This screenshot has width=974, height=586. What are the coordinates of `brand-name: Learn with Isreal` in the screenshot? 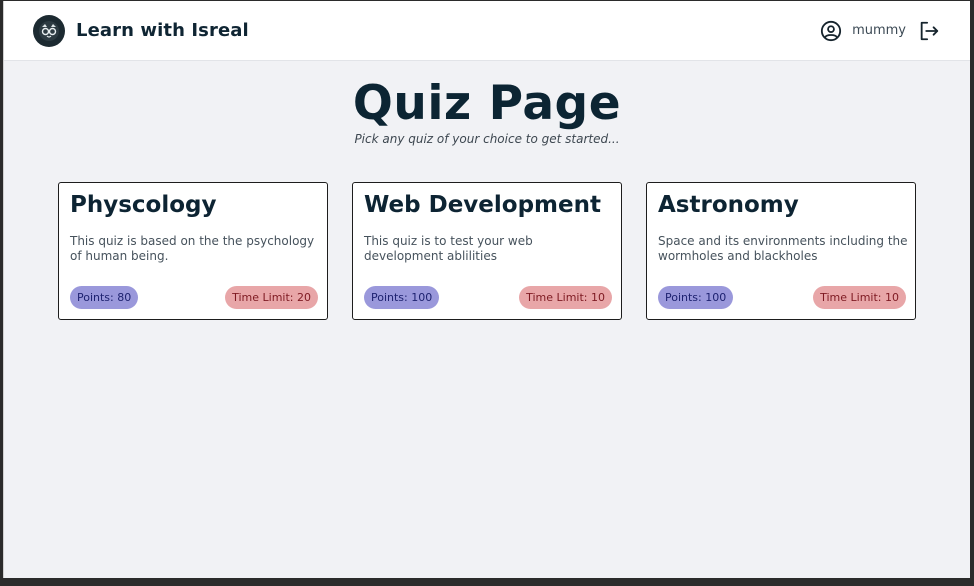 It's located at (162, 30).